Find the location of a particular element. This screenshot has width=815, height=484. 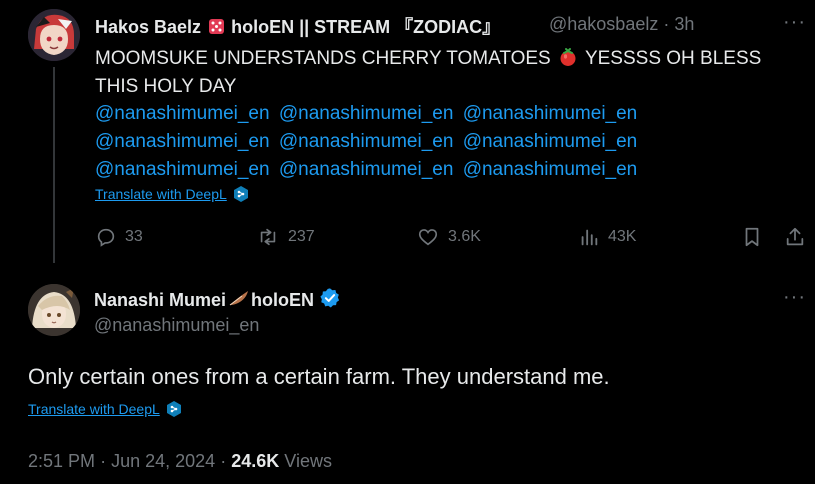

tweet-text-part1: MOOMSUKE UNDERSTANDS CHERRY TOMATOES is located at coordinates (323, 58).